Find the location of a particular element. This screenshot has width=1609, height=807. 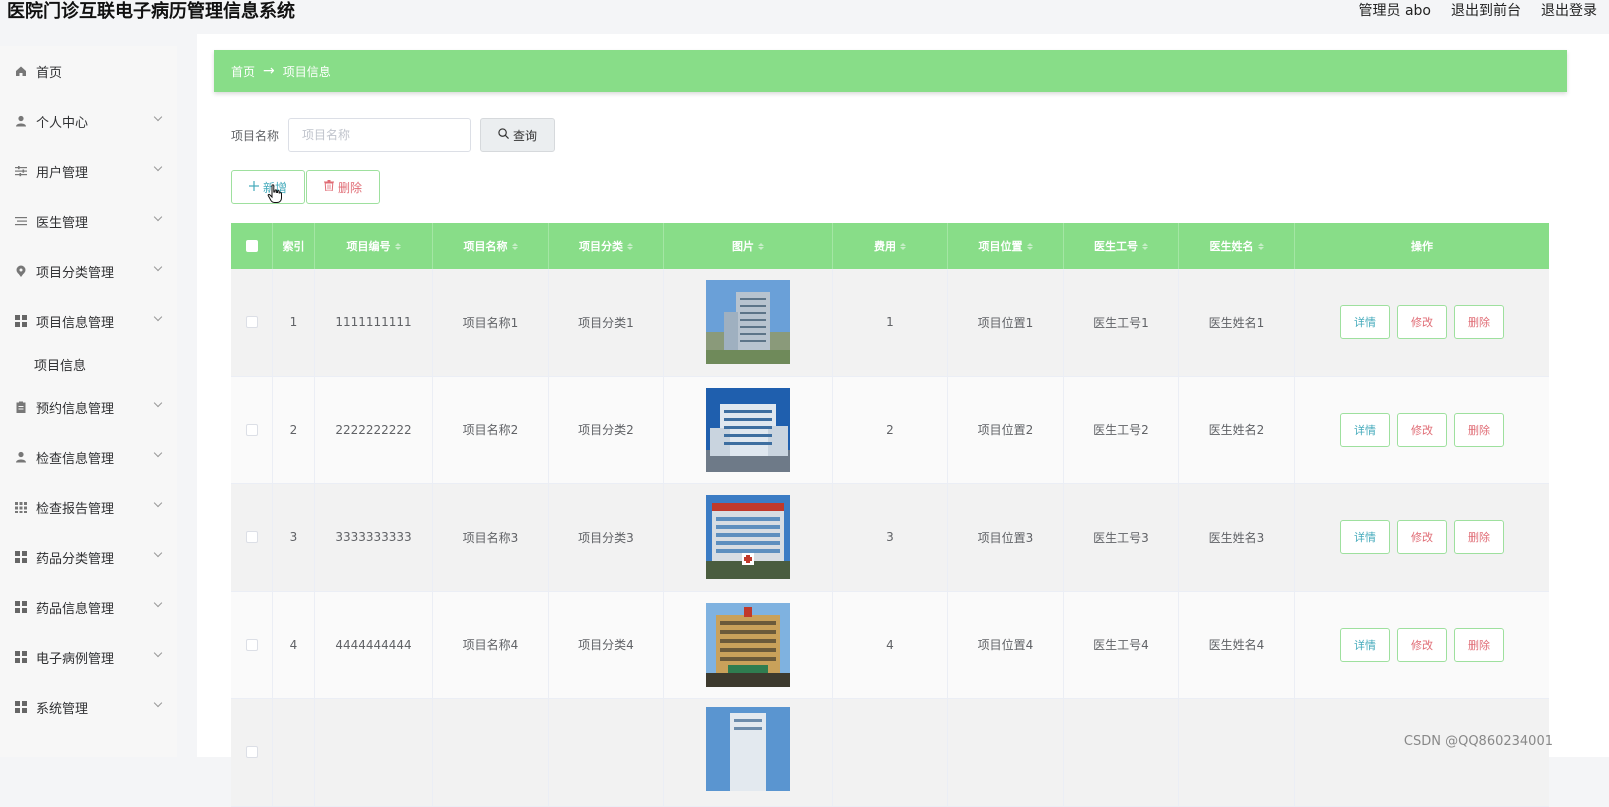

watermark: CSDN @QQ860234001 is located at coordinates (1478, 741).